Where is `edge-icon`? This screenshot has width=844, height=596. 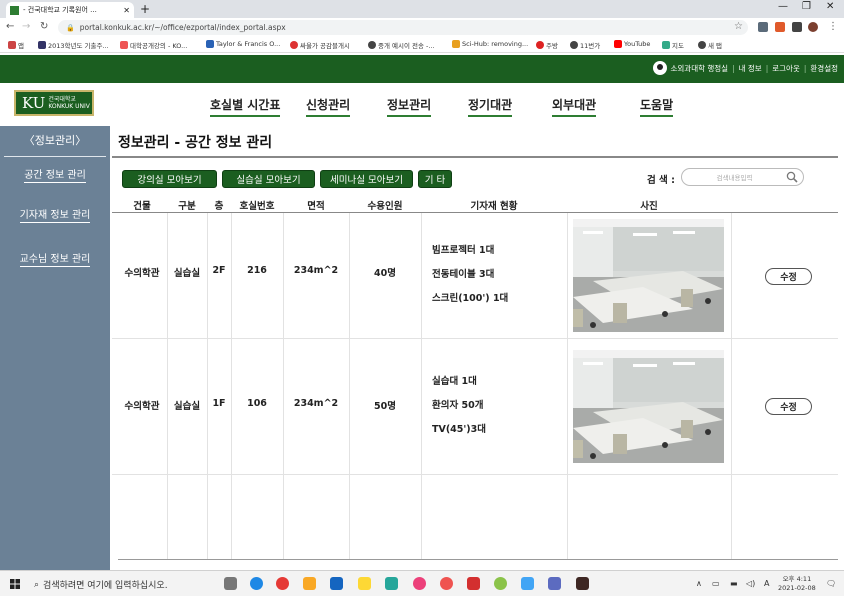
edge-icon is located at coordinates (256, 583).